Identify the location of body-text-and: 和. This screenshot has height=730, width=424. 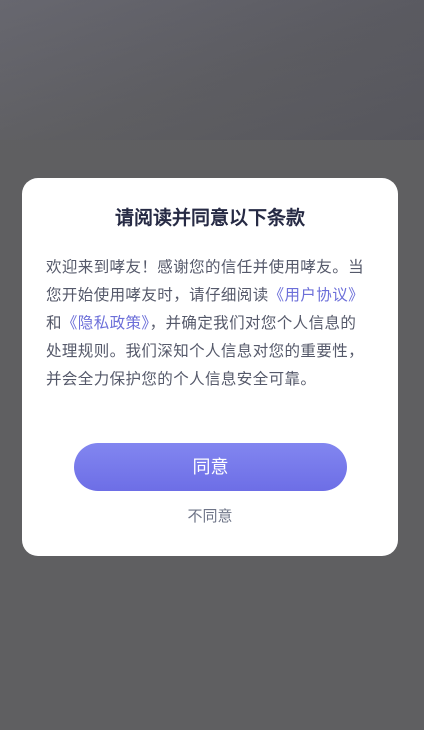
(54, 323).